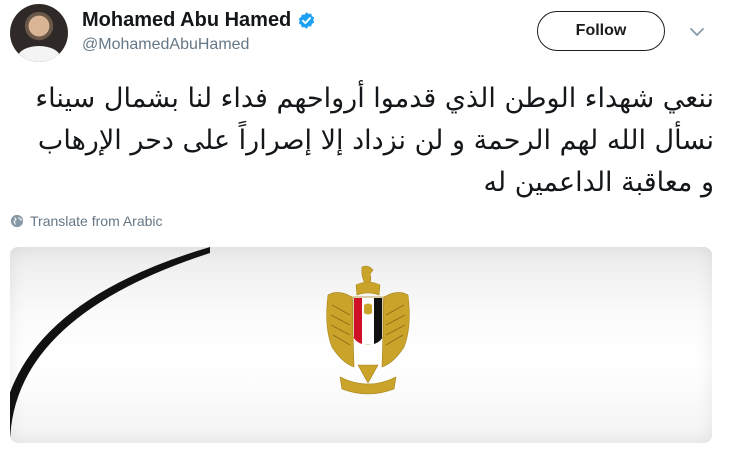 This screenshot has width=737, height=449. I want to click on follow-button: Follow, so click(601, 31).